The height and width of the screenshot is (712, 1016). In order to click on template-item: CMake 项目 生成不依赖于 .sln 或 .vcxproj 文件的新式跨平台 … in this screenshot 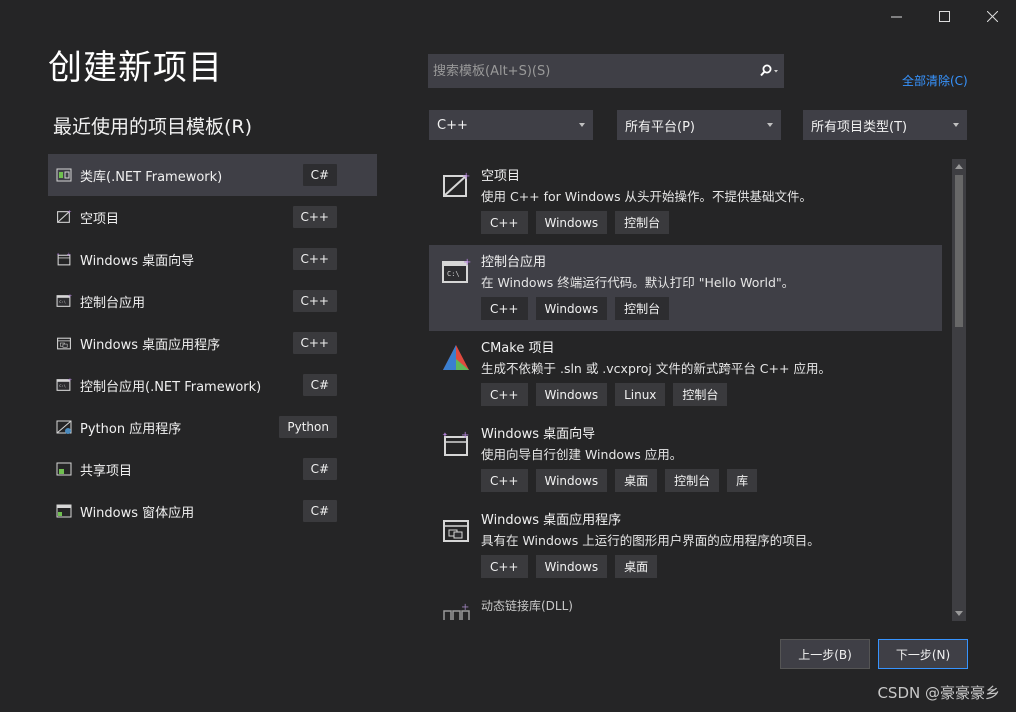, I will do `click(685, 374)`.